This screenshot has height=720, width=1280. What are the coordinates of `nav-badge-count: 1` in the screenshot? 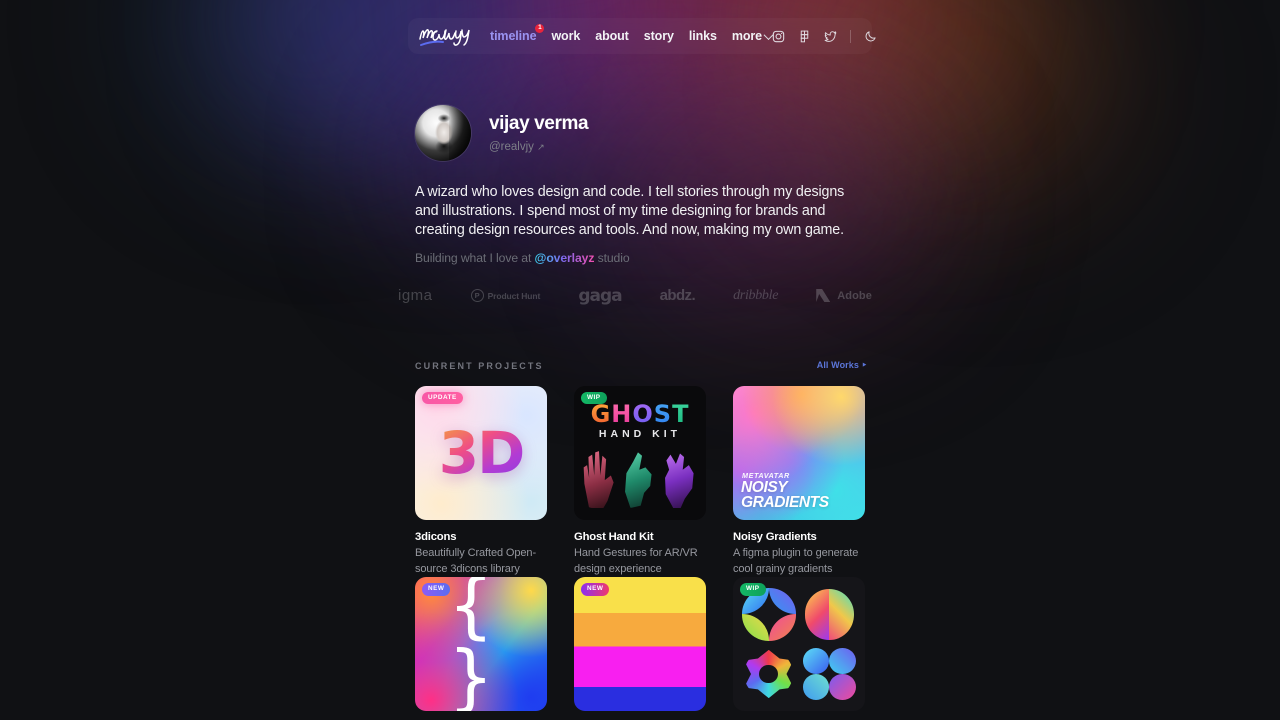 It's located at (540, 28).